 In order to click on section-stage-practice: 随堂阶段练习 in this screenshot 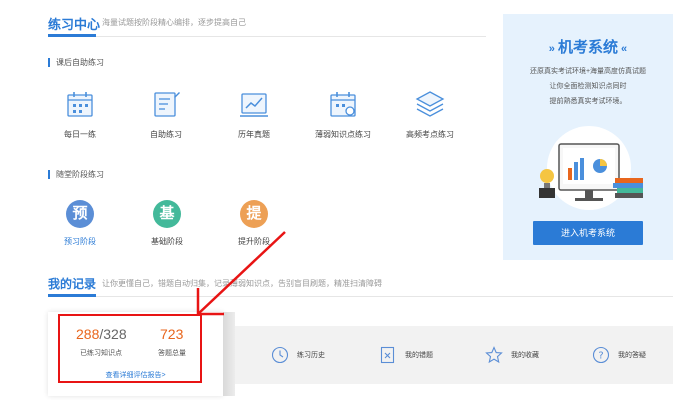, I will do `click(76, 174)`.